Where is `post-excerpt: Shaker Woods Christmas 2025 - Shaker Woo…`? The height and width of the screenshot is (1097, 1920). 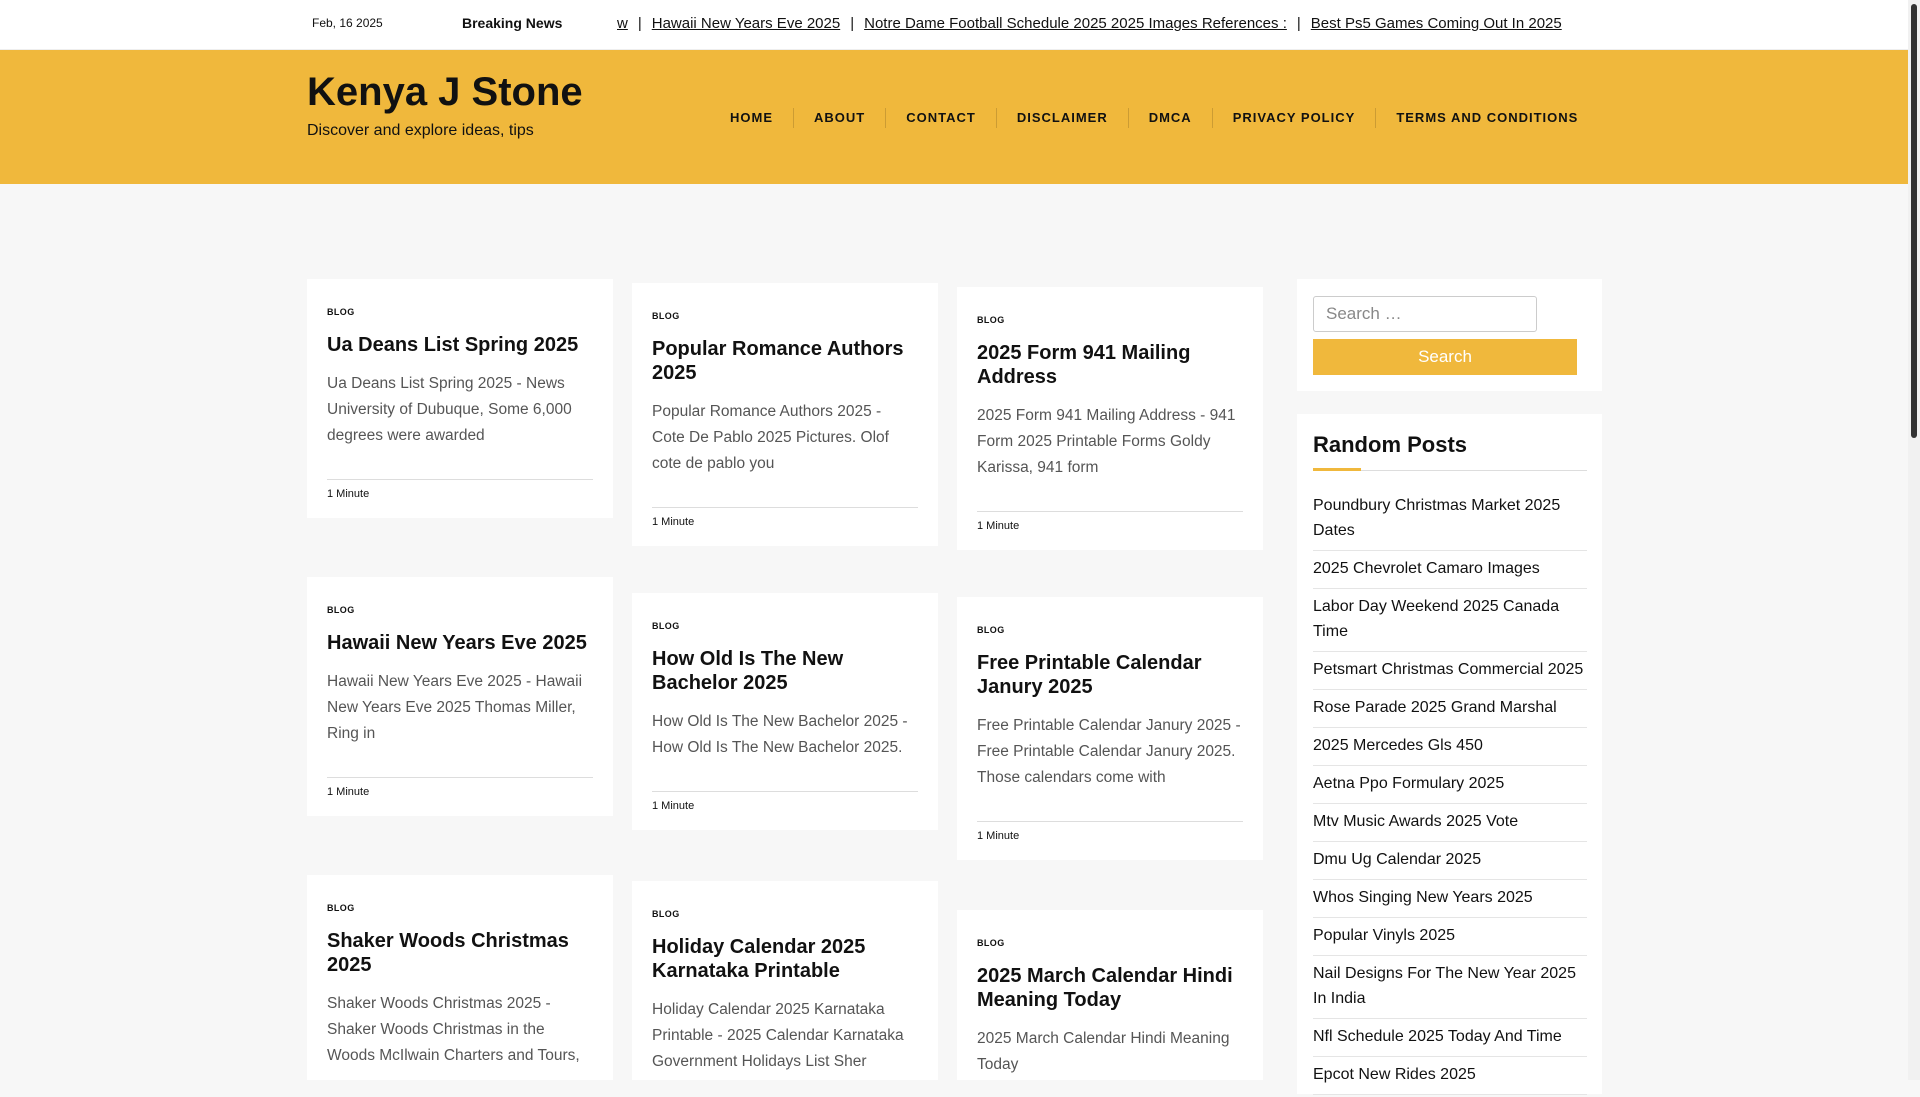
post-excerpt: Shaker Woods Christmas 2025 - Shaker Woo… is located at coordinates (453, 1029).